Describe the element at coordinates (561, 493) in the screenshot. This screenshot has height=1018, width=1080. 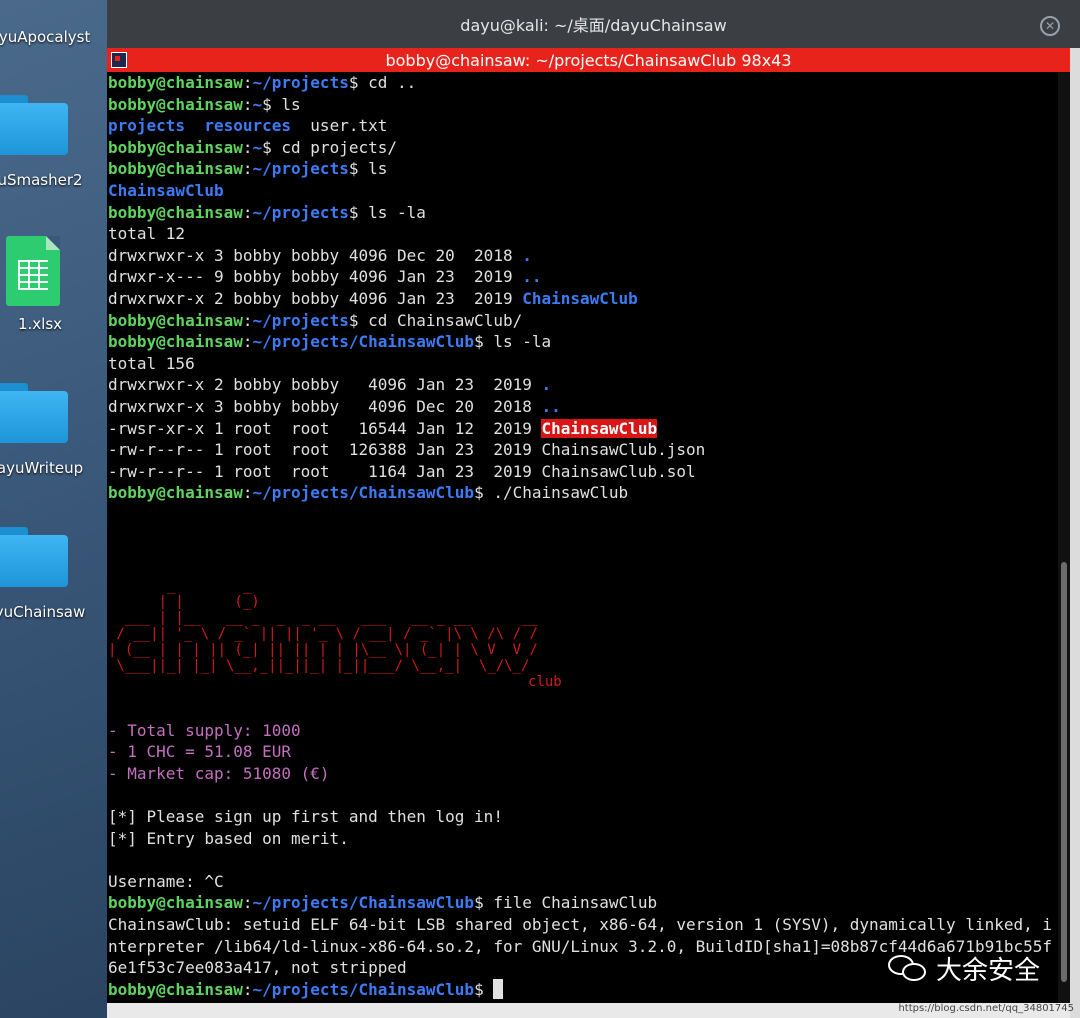
I see `command-text: ./ChainsawClub` at that location.